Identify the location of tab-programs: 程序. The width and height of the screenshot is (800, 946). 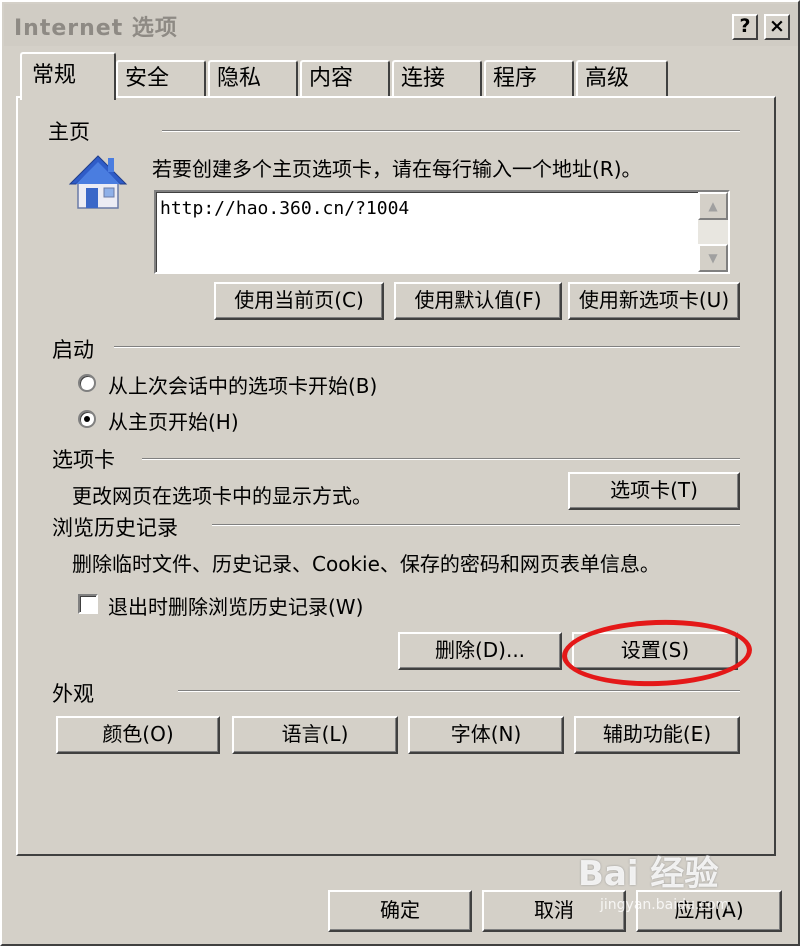
(529, 79).